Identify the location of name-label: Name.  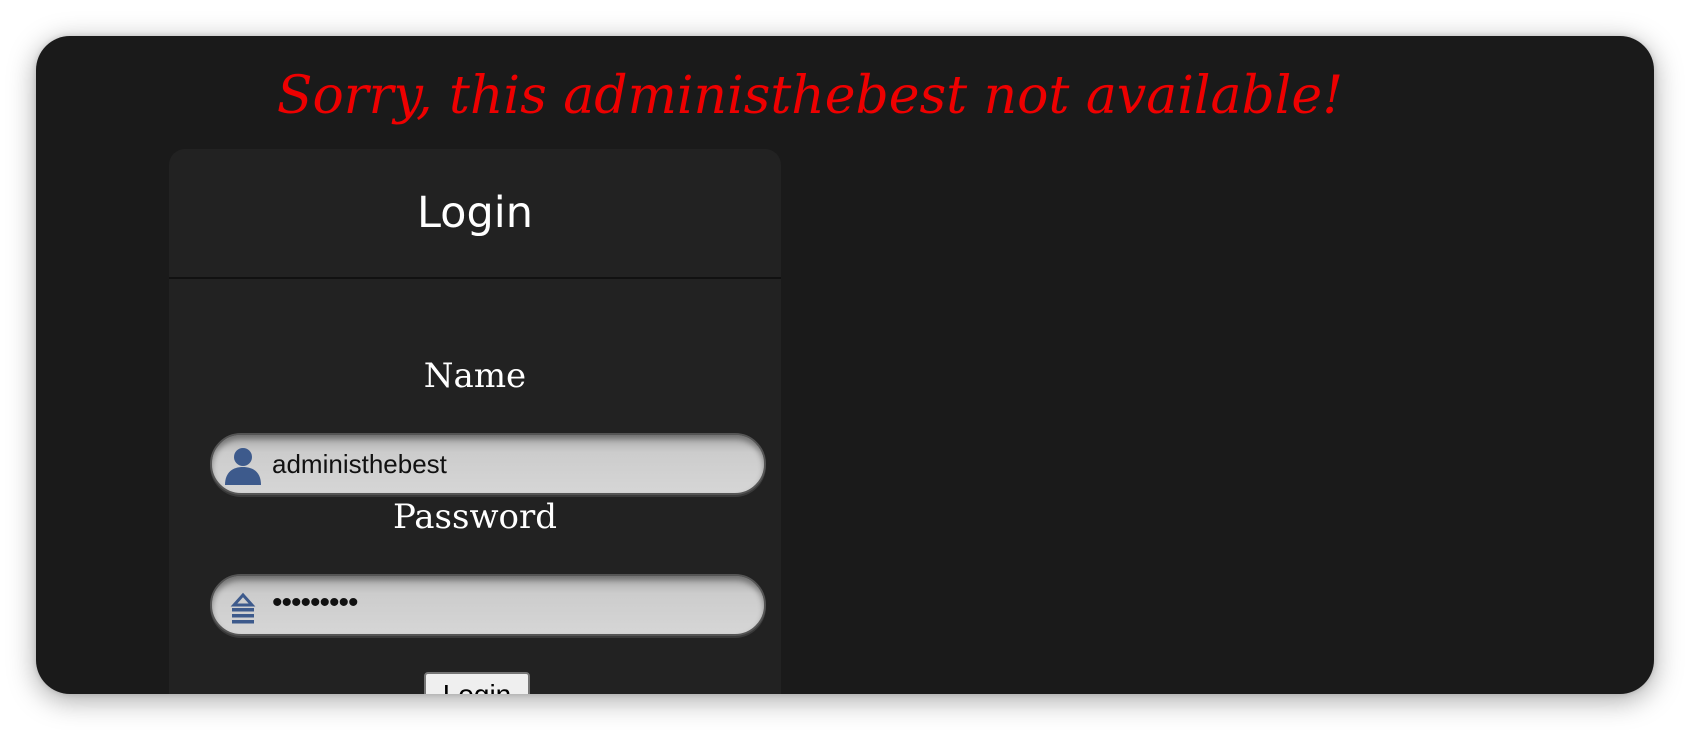
(475, 376).